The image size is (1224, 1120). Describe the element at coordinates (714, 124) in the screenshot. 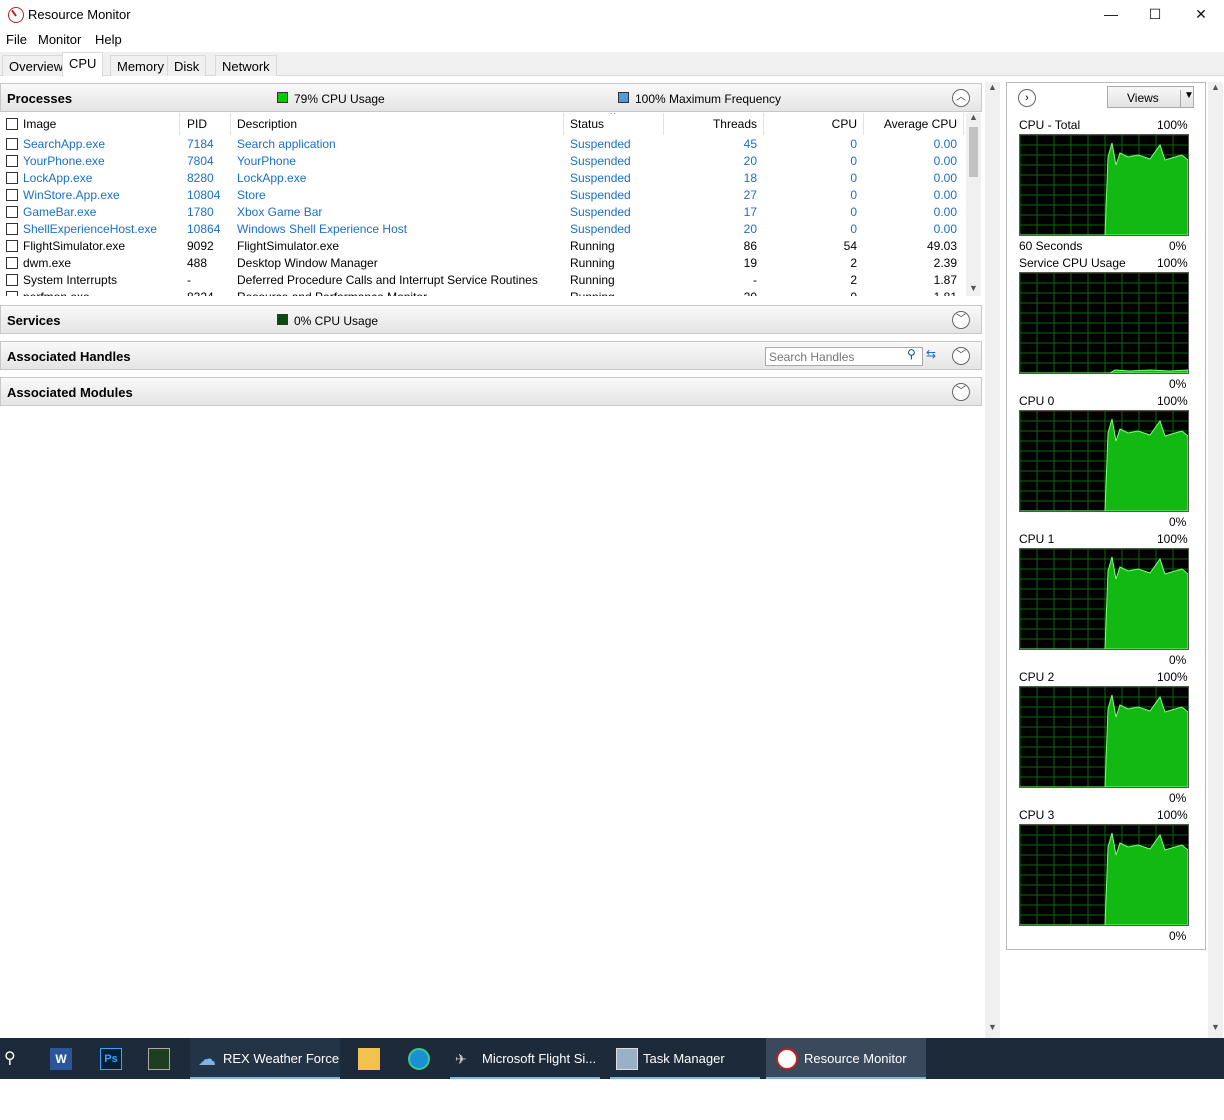

I see `col-threads: Threads` at that location.